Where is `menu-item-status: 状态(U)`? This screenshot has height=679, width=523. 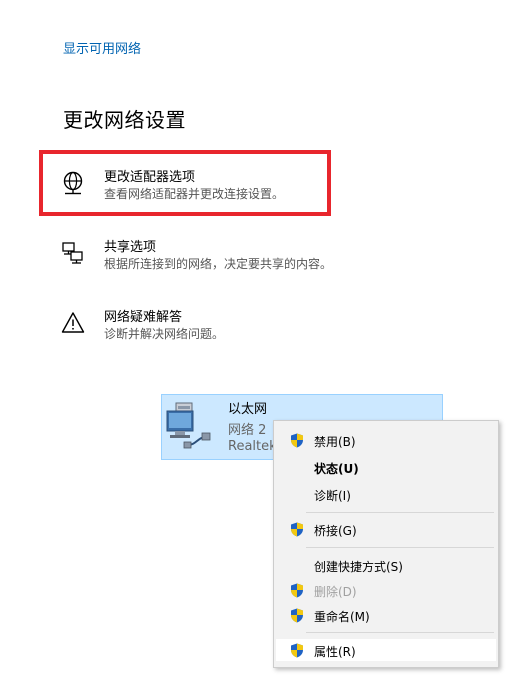
menu-item-status: 状态(U) is located at coordinates (386, 467).